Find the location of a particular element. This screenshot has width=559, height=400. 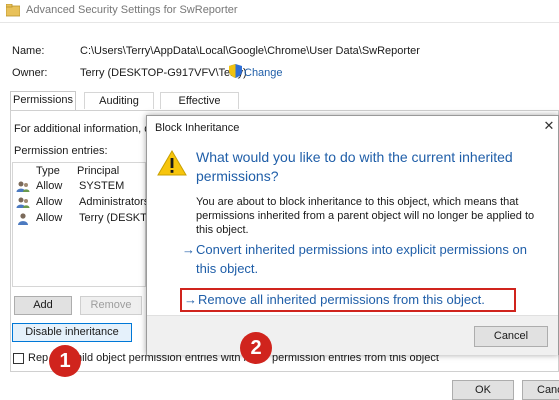

replace-text-start: Rep is located at coordinates (38, 358).